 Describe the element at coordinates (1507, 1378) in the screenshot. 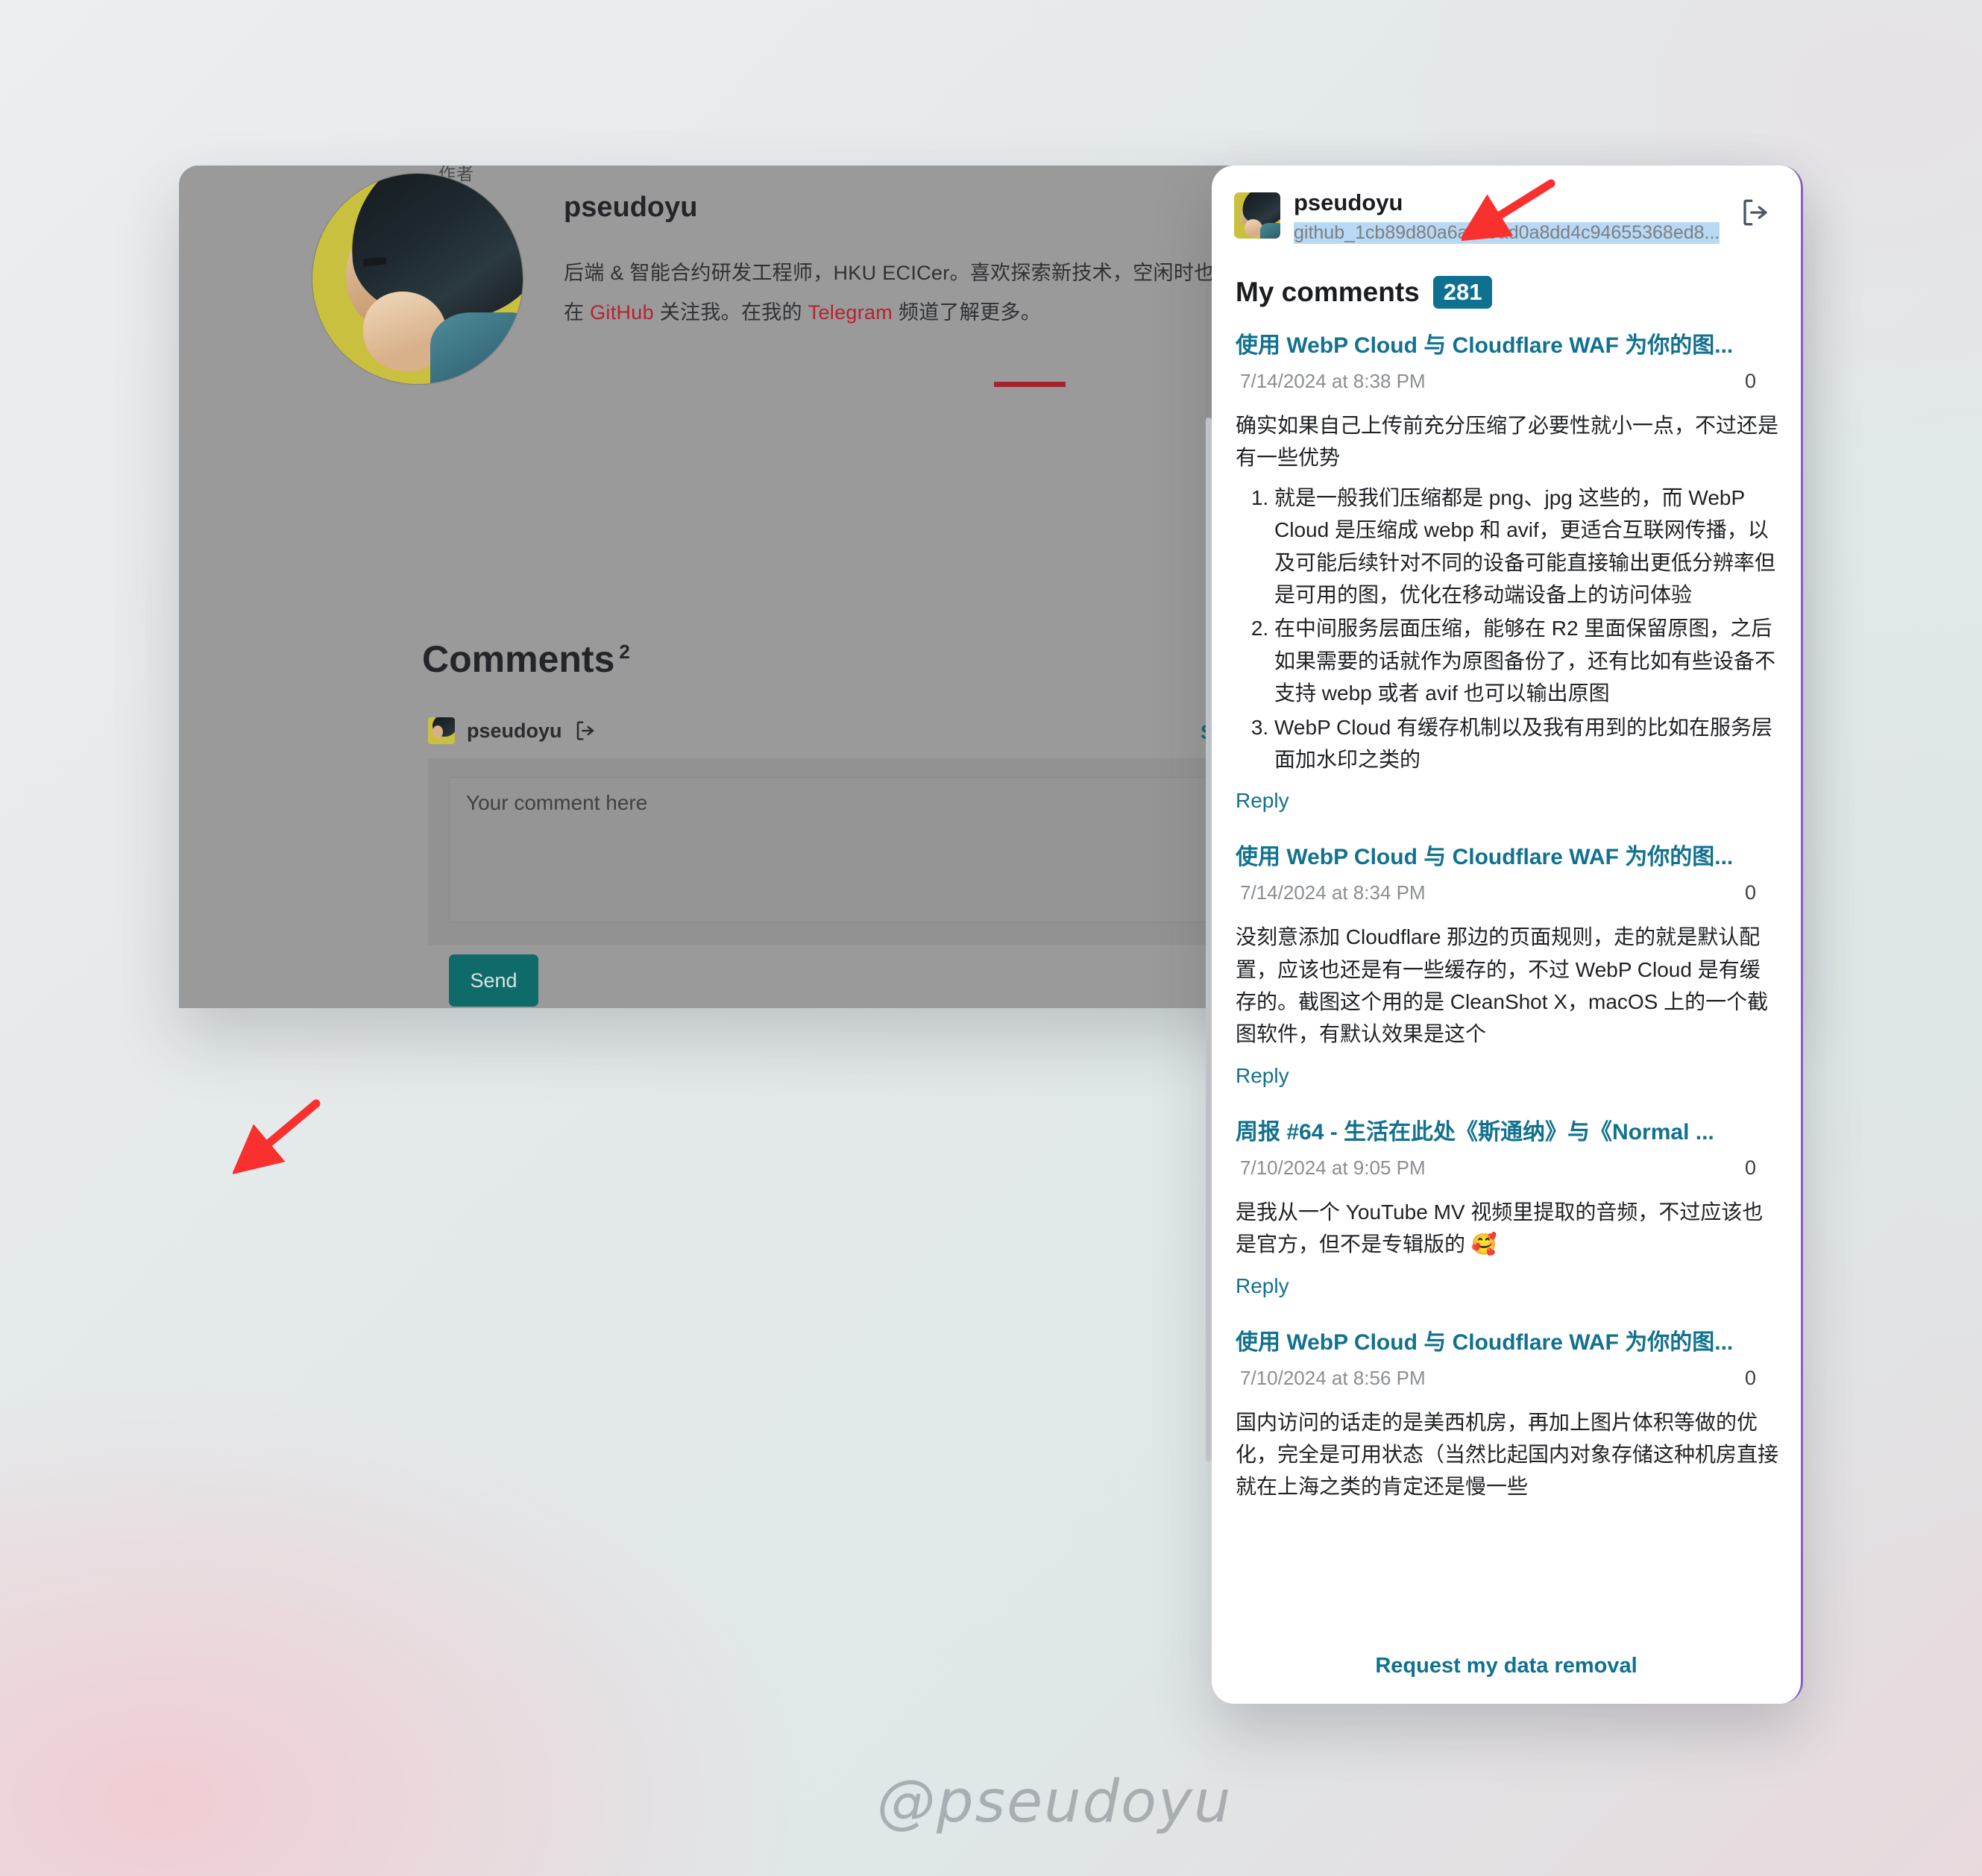

I see `comment-meta: 7/10/2024 at 8:56 PM 0` at that location.